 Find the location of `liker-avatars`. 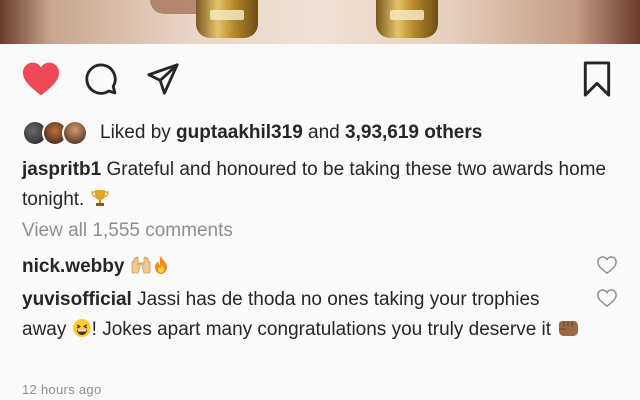

liker-avatars is located at coordinates (60, 133).